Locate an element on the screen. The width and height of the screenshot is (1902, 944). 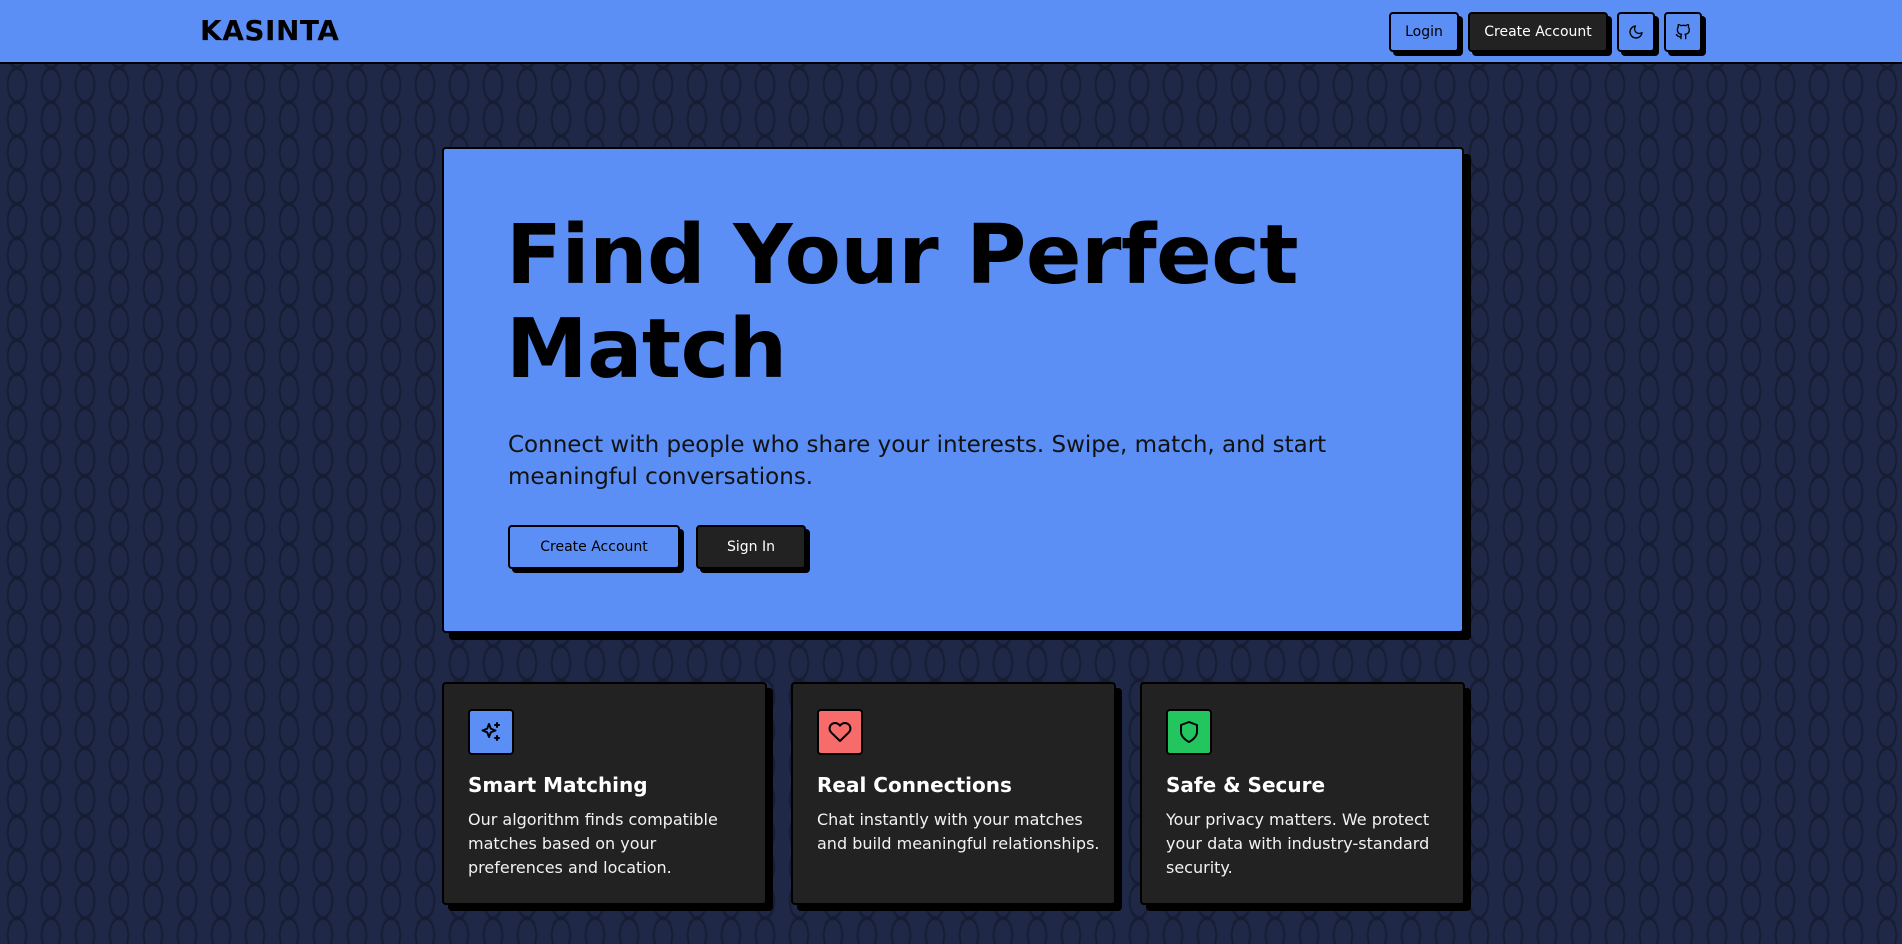
nav-actions: Login Create Account is located at coordinates (1545, 32).